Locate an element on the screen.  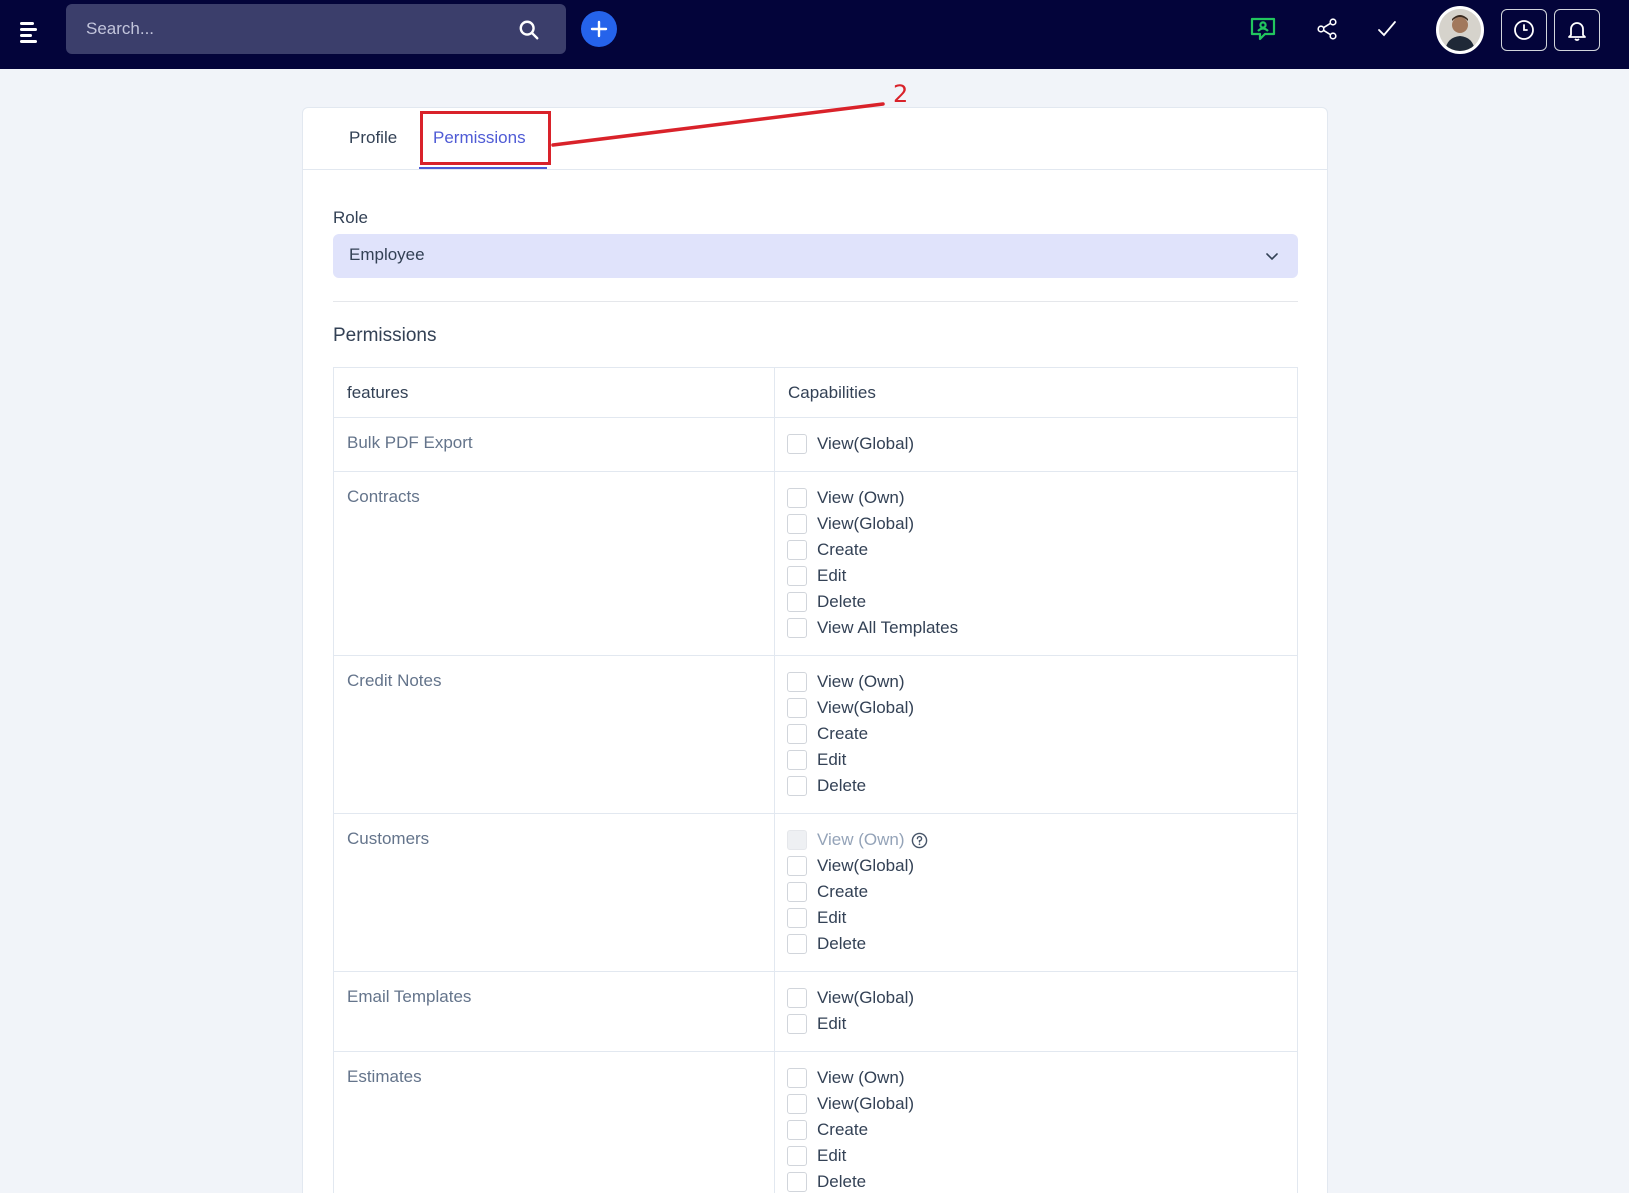
role-select: Employee is located at coordinates (815, 256).